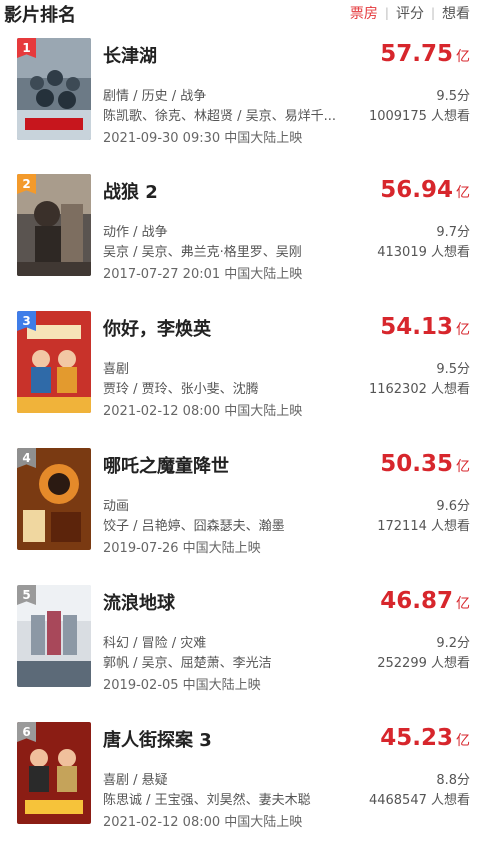 The image size is (488, 856). Describe the element at coordinates (116, 506) in the screenshot. I see `movie-genre: 动画` at that location.